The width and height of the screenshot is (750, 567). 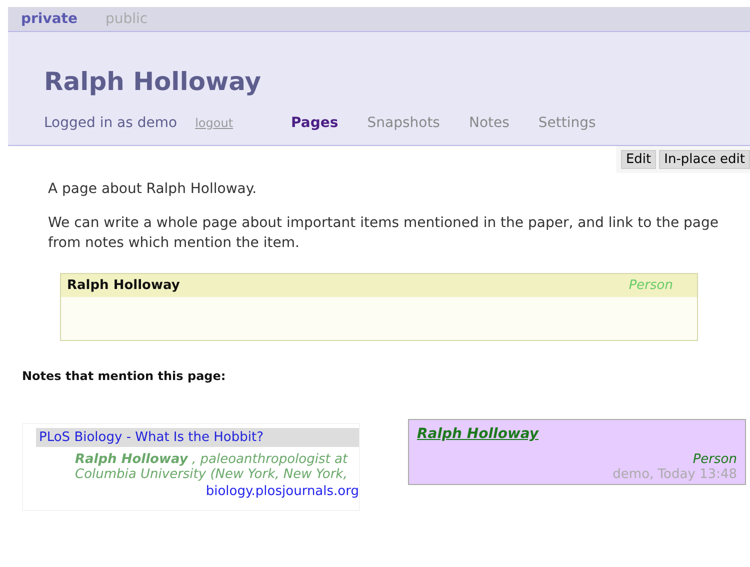 What do you see at coordinates (489, 123) in the screenshot?
I see `nav-tab: Notes` at bounding box center [489, 123].